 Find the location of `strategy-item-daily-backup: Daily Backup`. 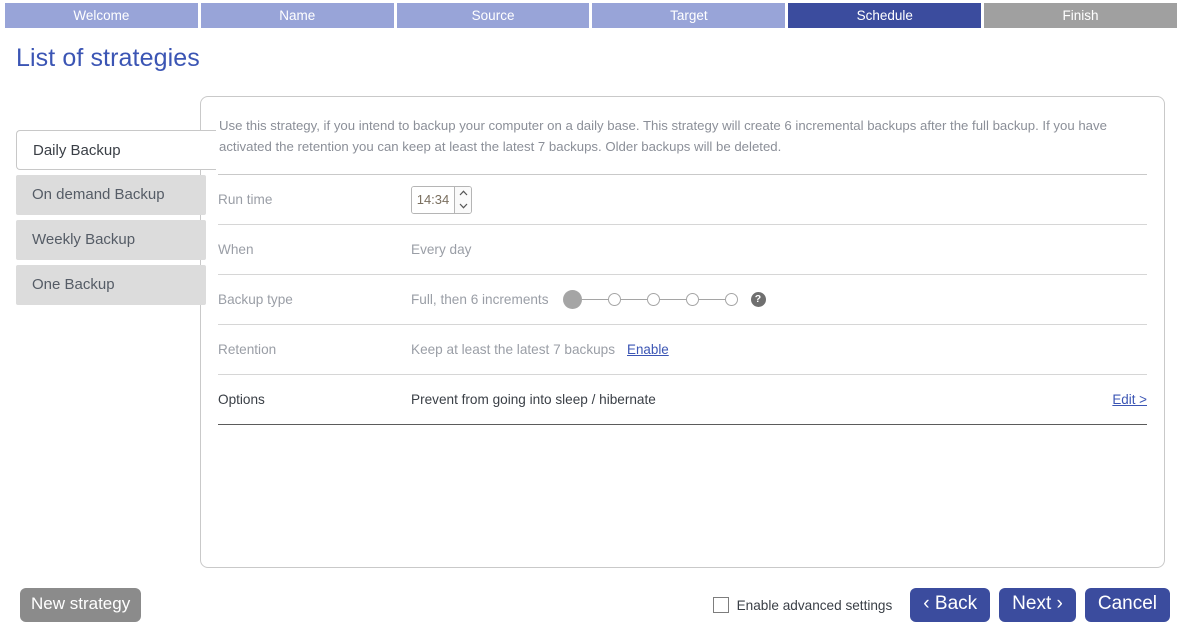

strategy-item-daily-backup: Daily Backup is located at coordinates (116, 150).